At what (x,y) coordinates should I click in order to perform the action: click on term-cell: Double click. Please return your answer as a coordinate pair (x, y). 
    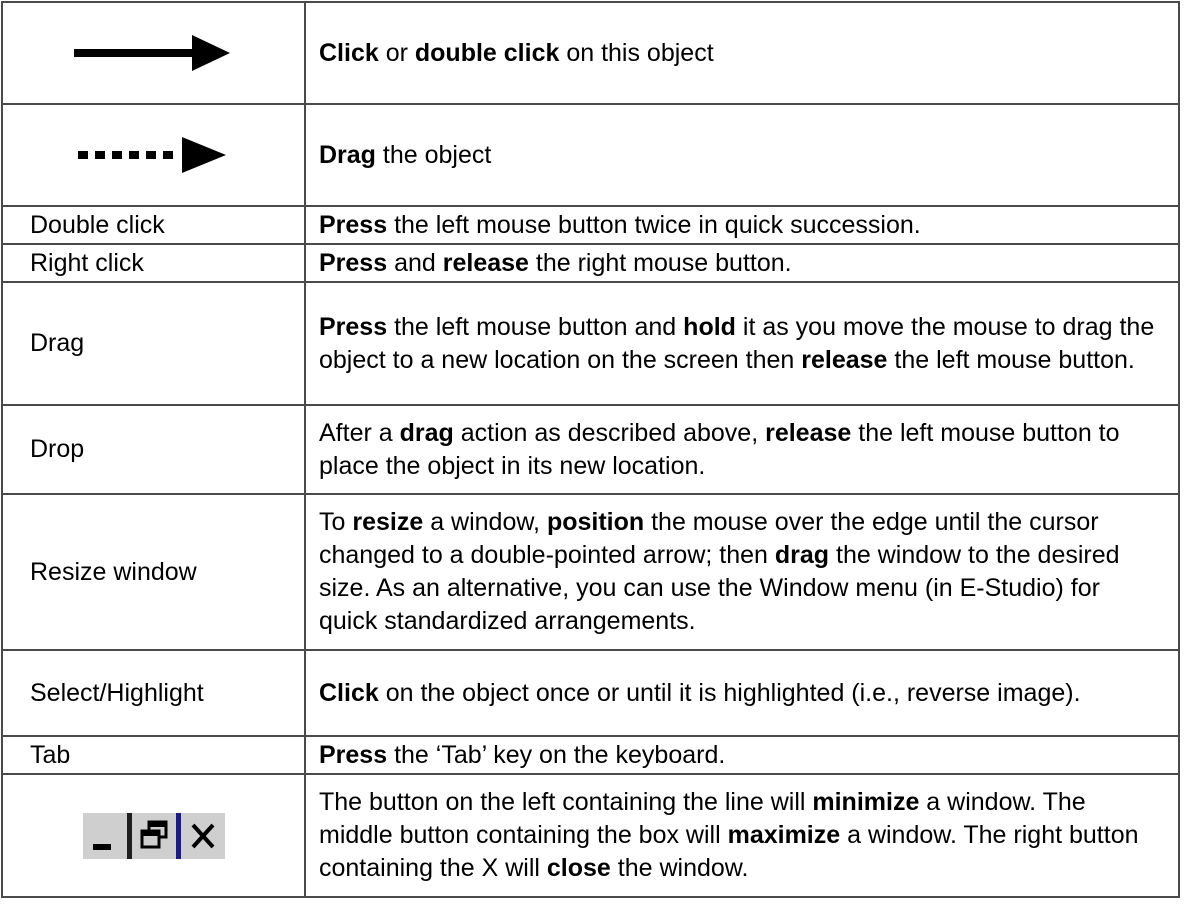
    Looking at the image, I should click on (153, 225).